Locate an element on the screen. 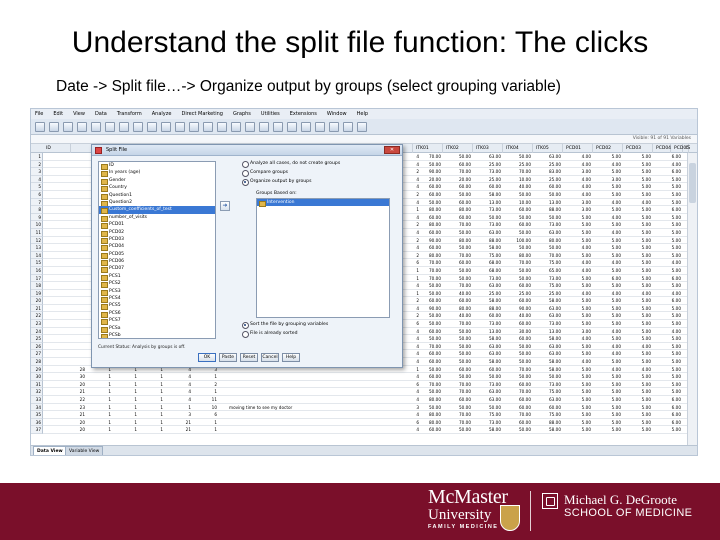  menu-view: View is located at coordinates (79, 114).